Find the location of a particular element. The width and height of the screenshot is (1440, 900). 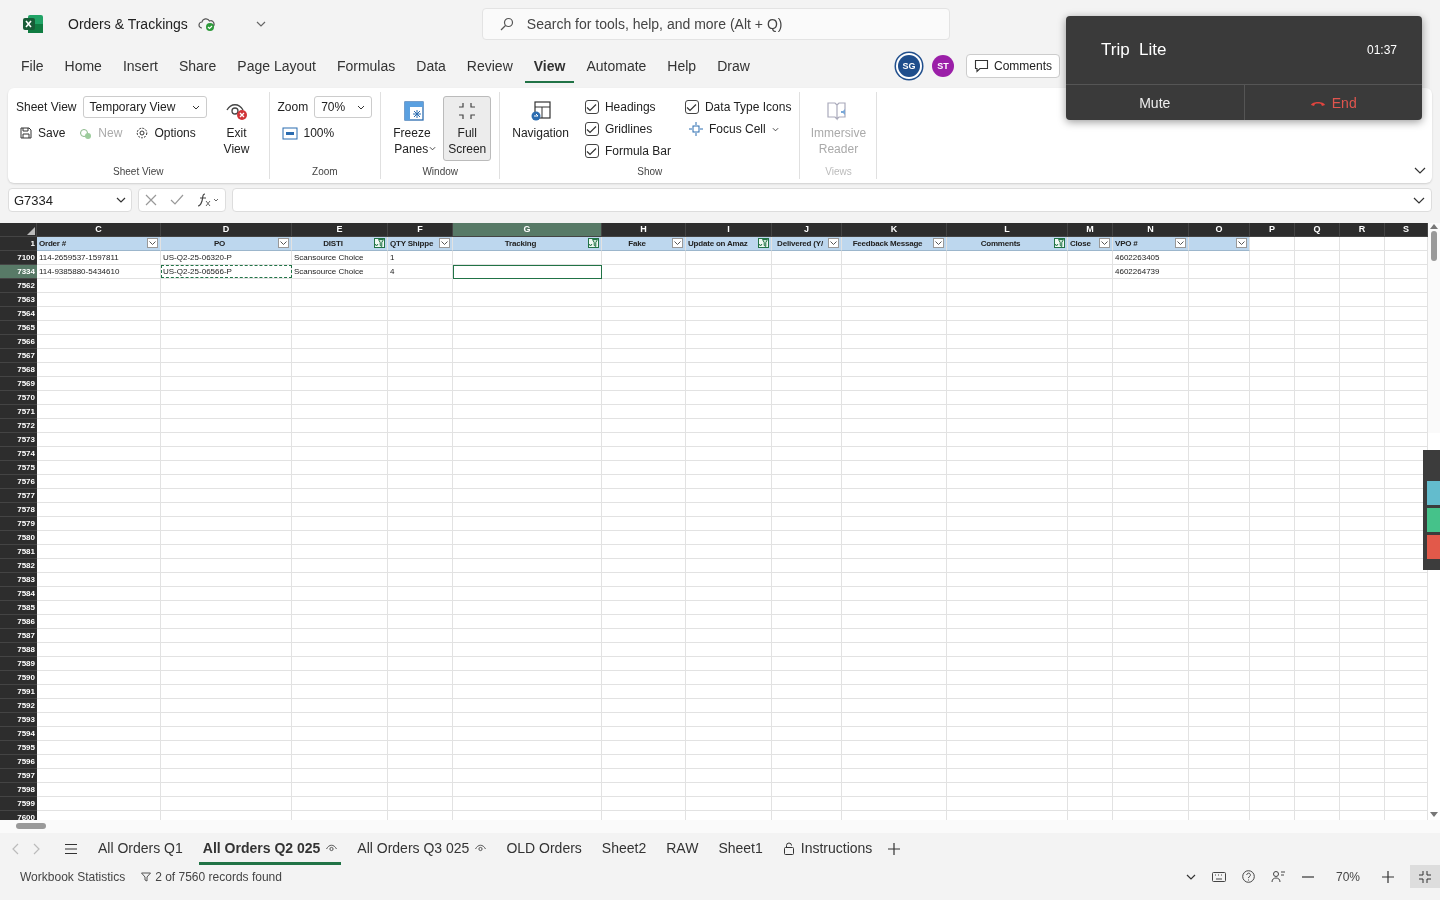

zoom-dropdown: 70% is located at coordinates (343, 107).